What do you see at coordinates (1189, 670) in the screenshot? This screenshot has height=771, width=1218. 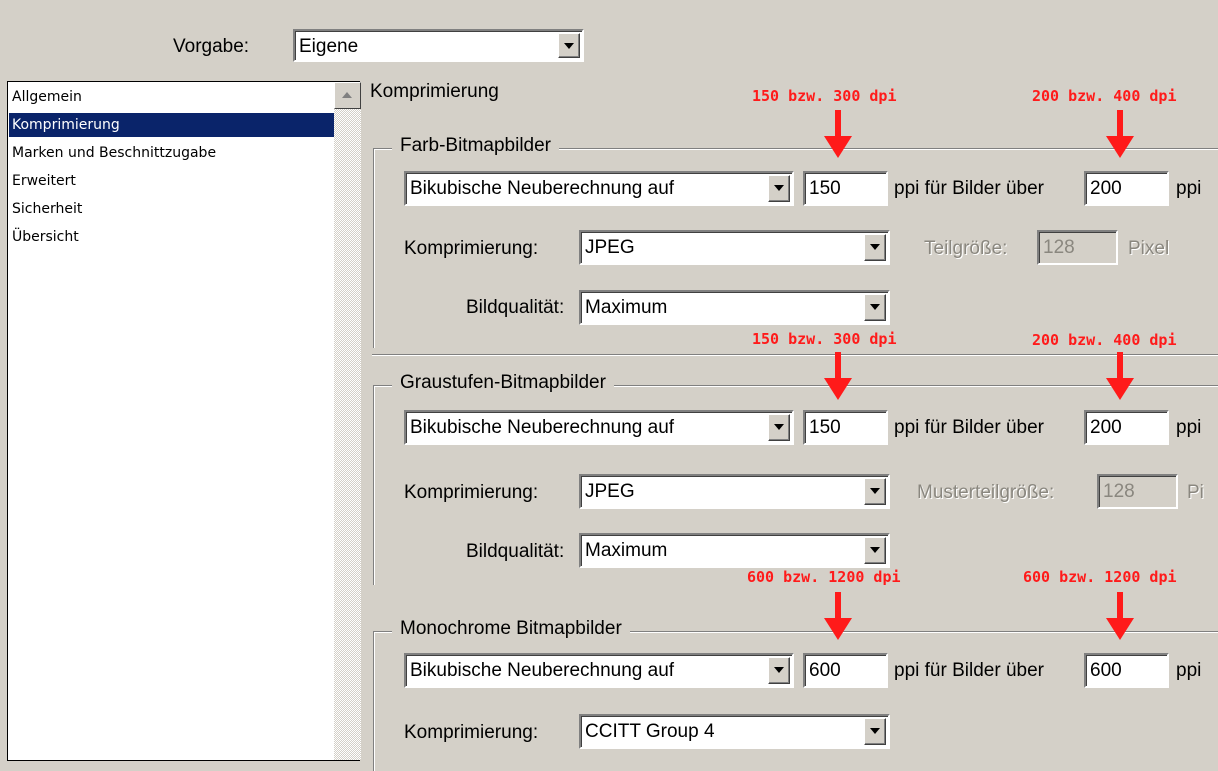 I see `mono-ppi-unit: ppi` at bounding box center [1189, 670].